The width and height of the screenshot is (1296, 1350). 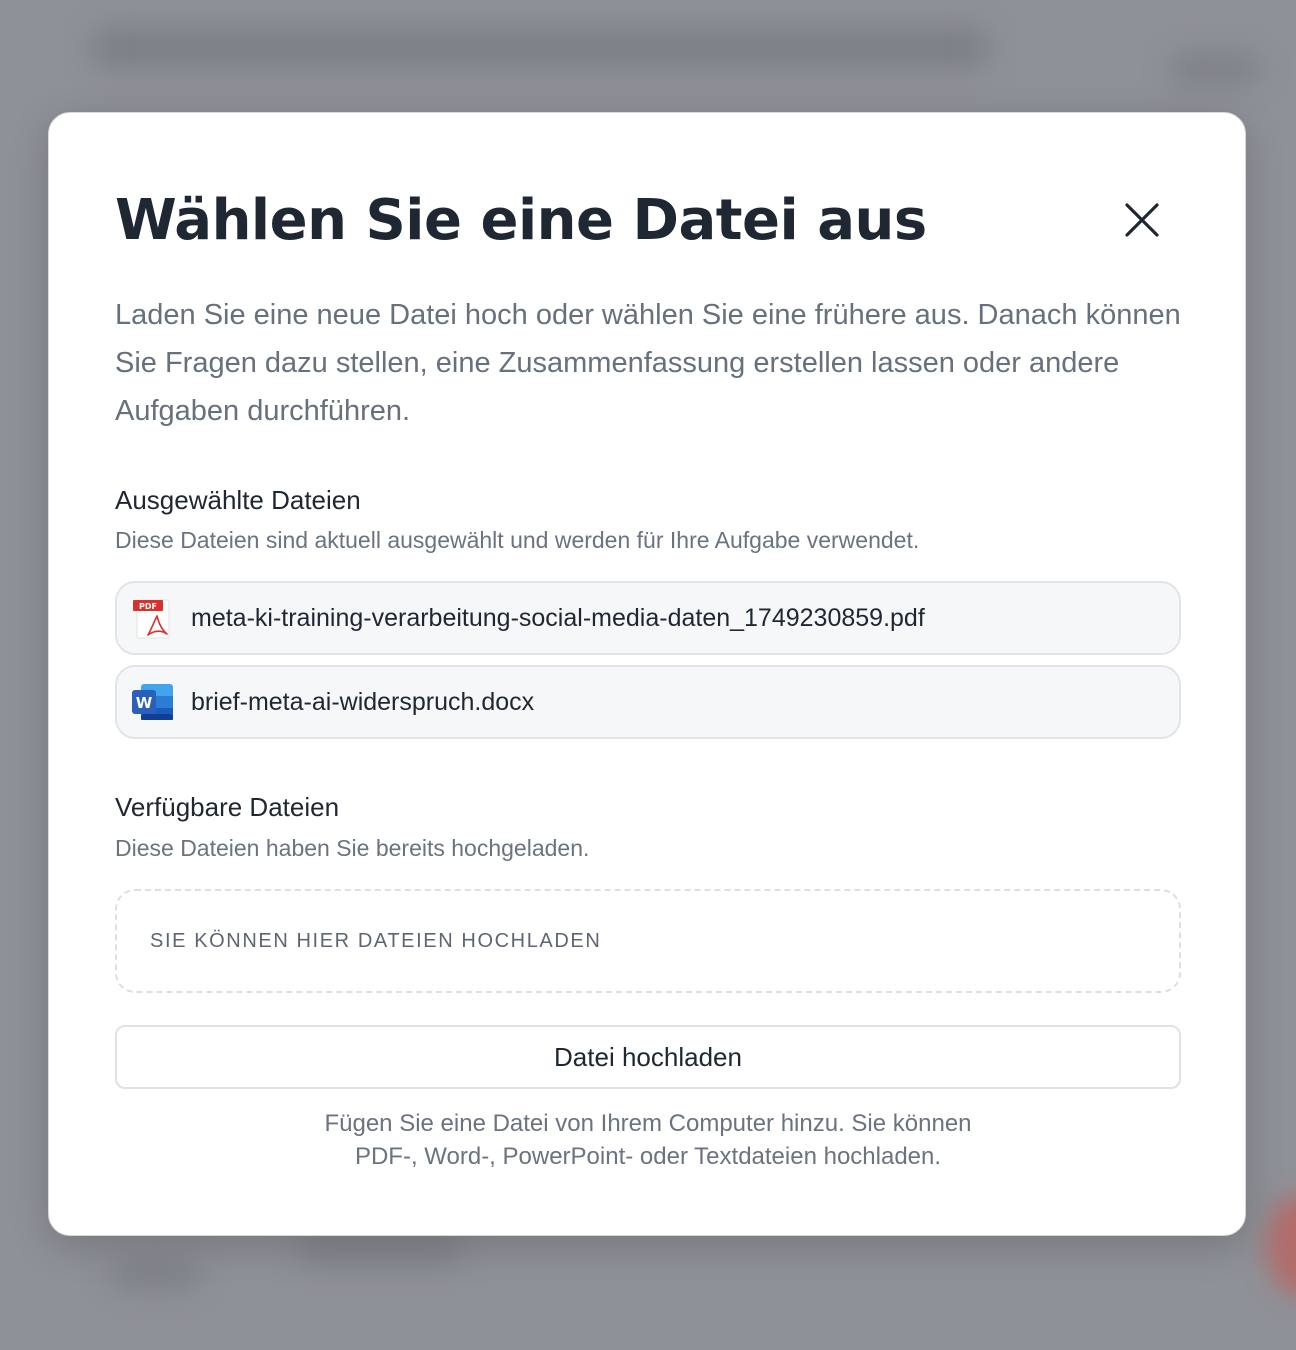 What do you see at coordinates (521, 220) in the screenshot?
I see `dialog-title: Wählen Sie eine Datei aus` at bounding box center [521, 220].